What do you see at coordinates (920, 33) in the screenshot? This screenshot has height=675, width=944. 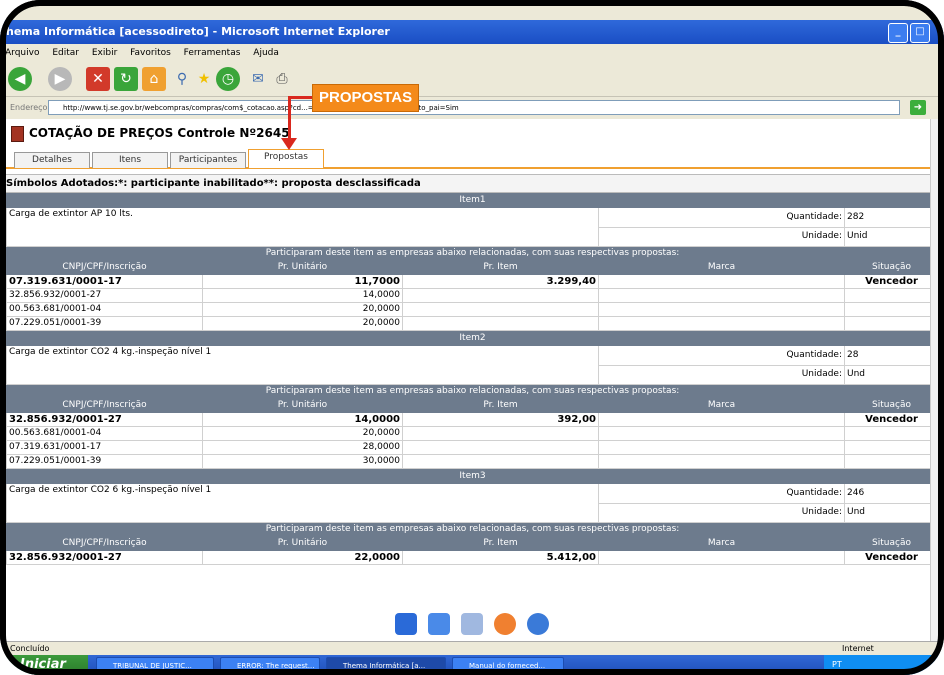 I see `maximize-button: □` at bounding box center [920, 33].